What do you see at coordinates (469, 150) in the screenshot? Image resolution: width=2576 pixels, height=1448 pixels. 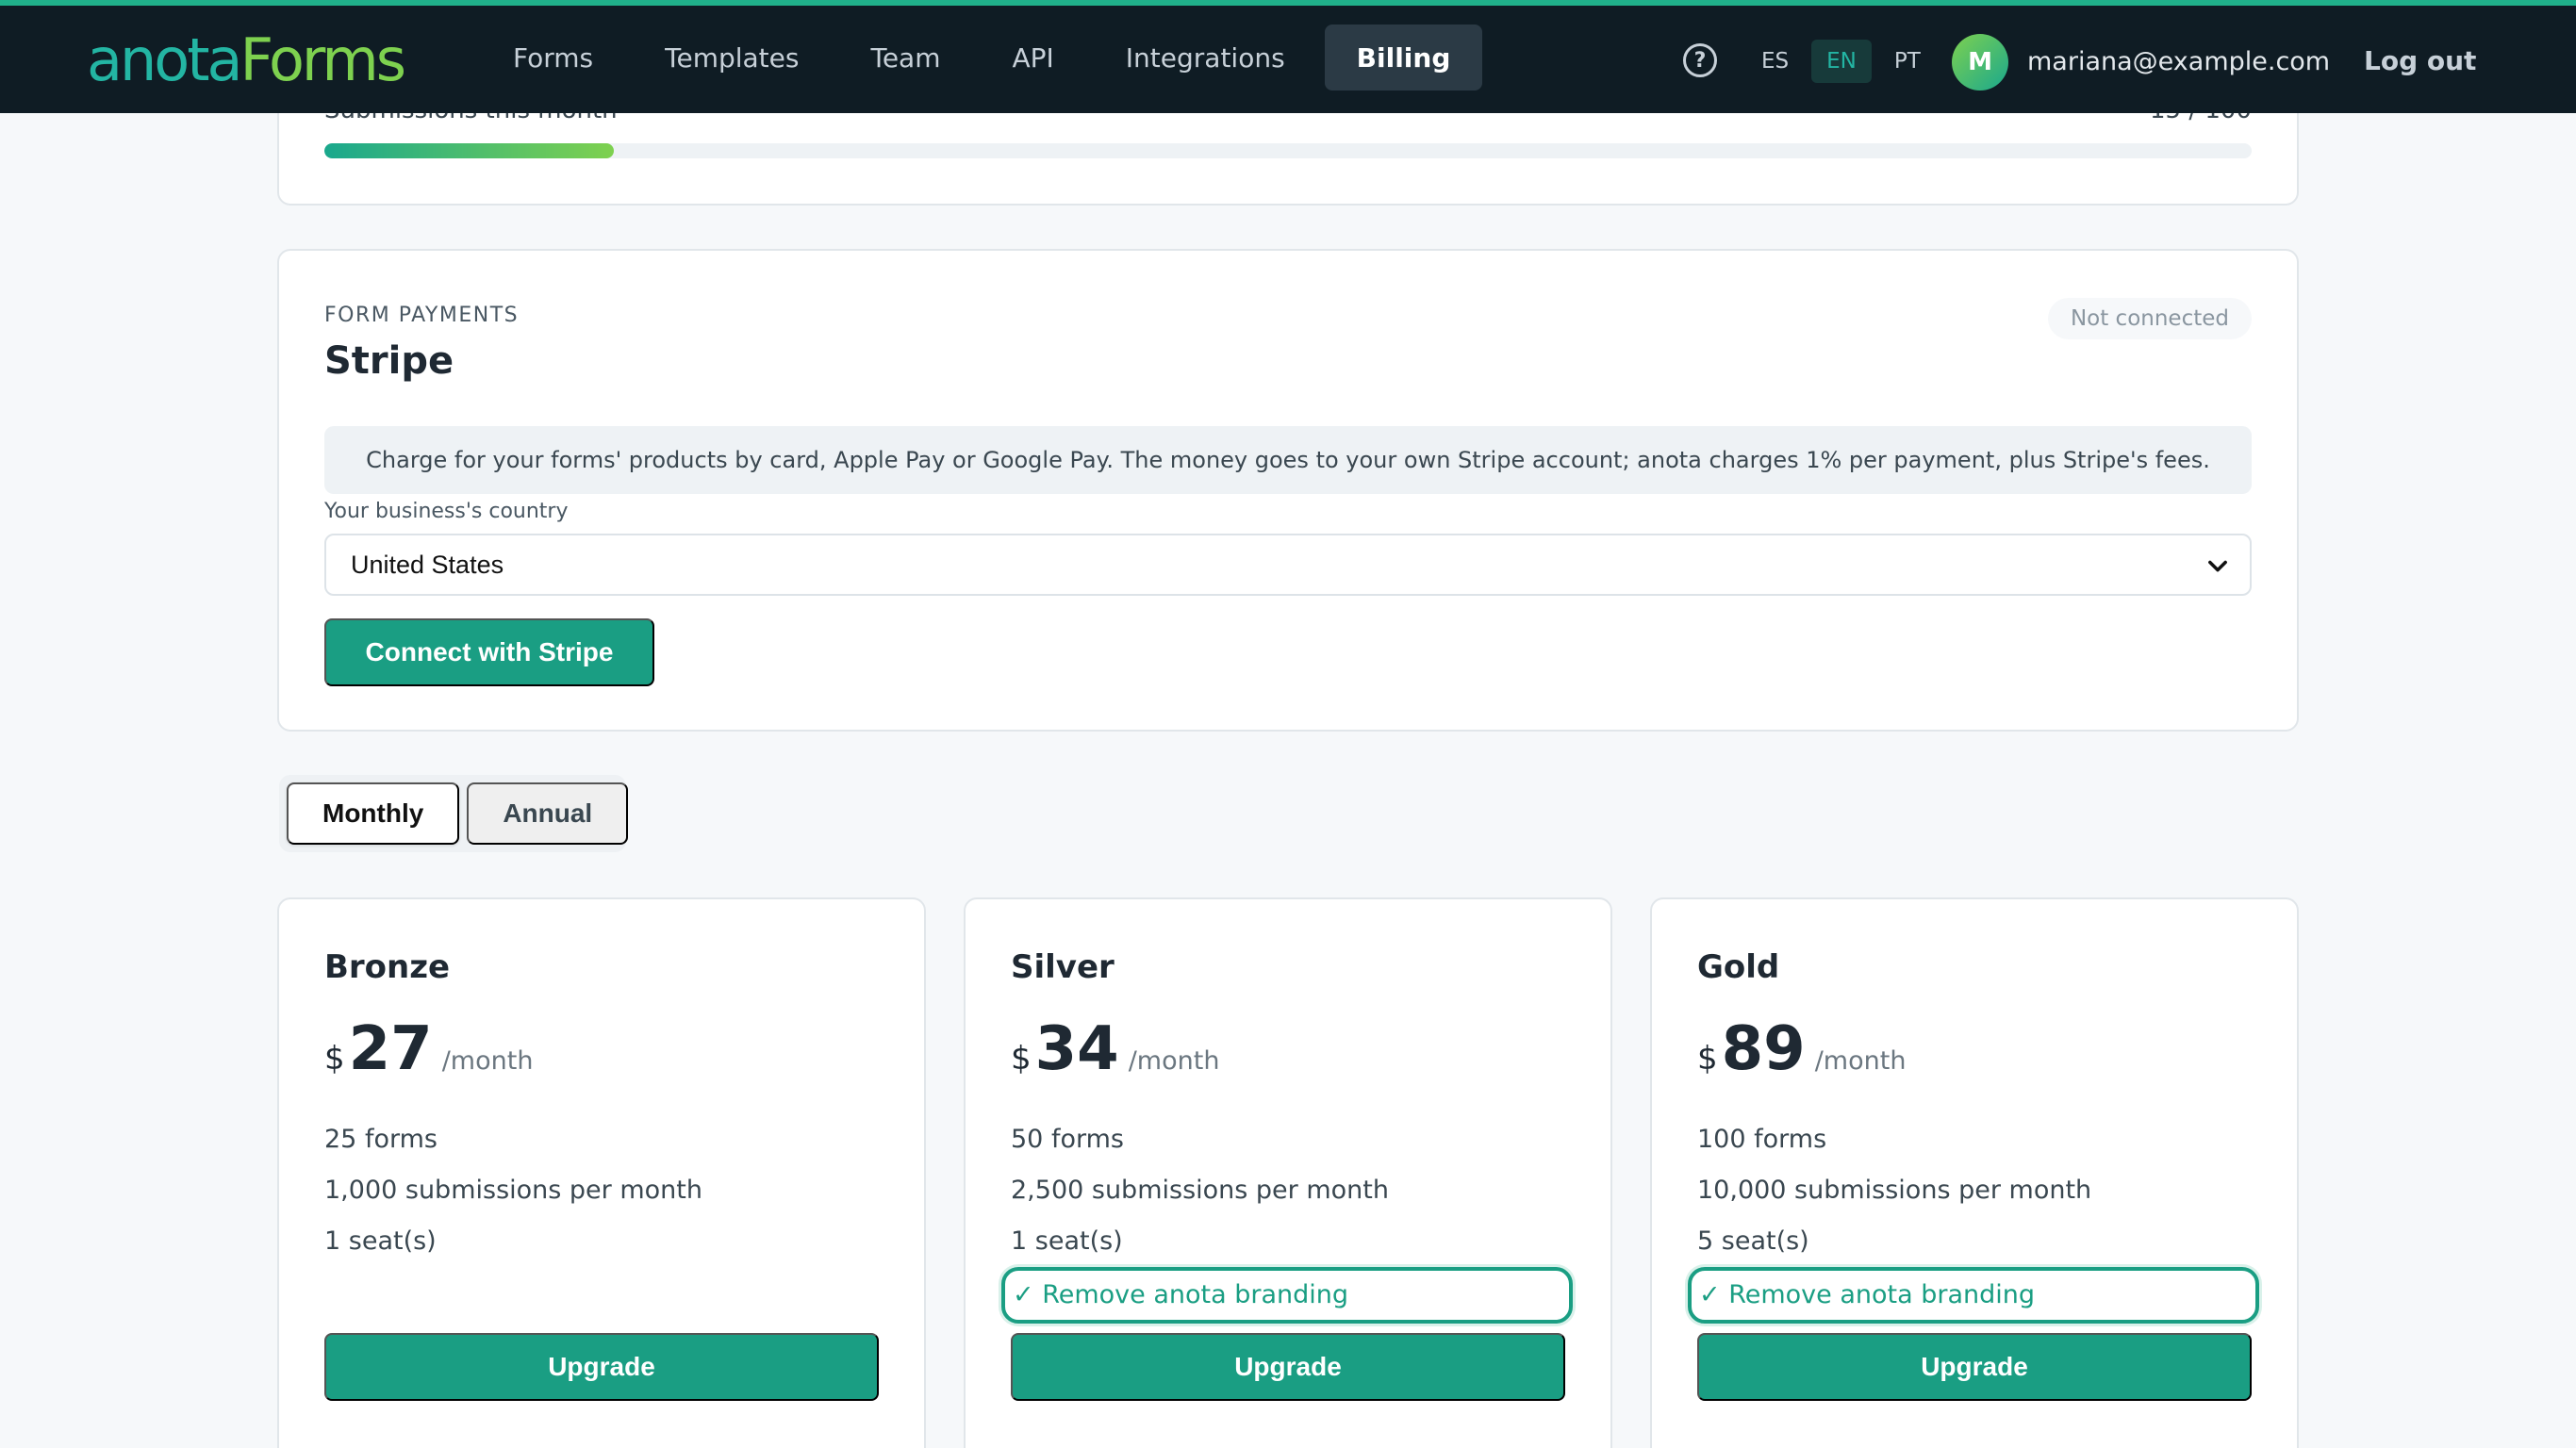 I see `usage-progress-fill` at bounding box center [469, 150].